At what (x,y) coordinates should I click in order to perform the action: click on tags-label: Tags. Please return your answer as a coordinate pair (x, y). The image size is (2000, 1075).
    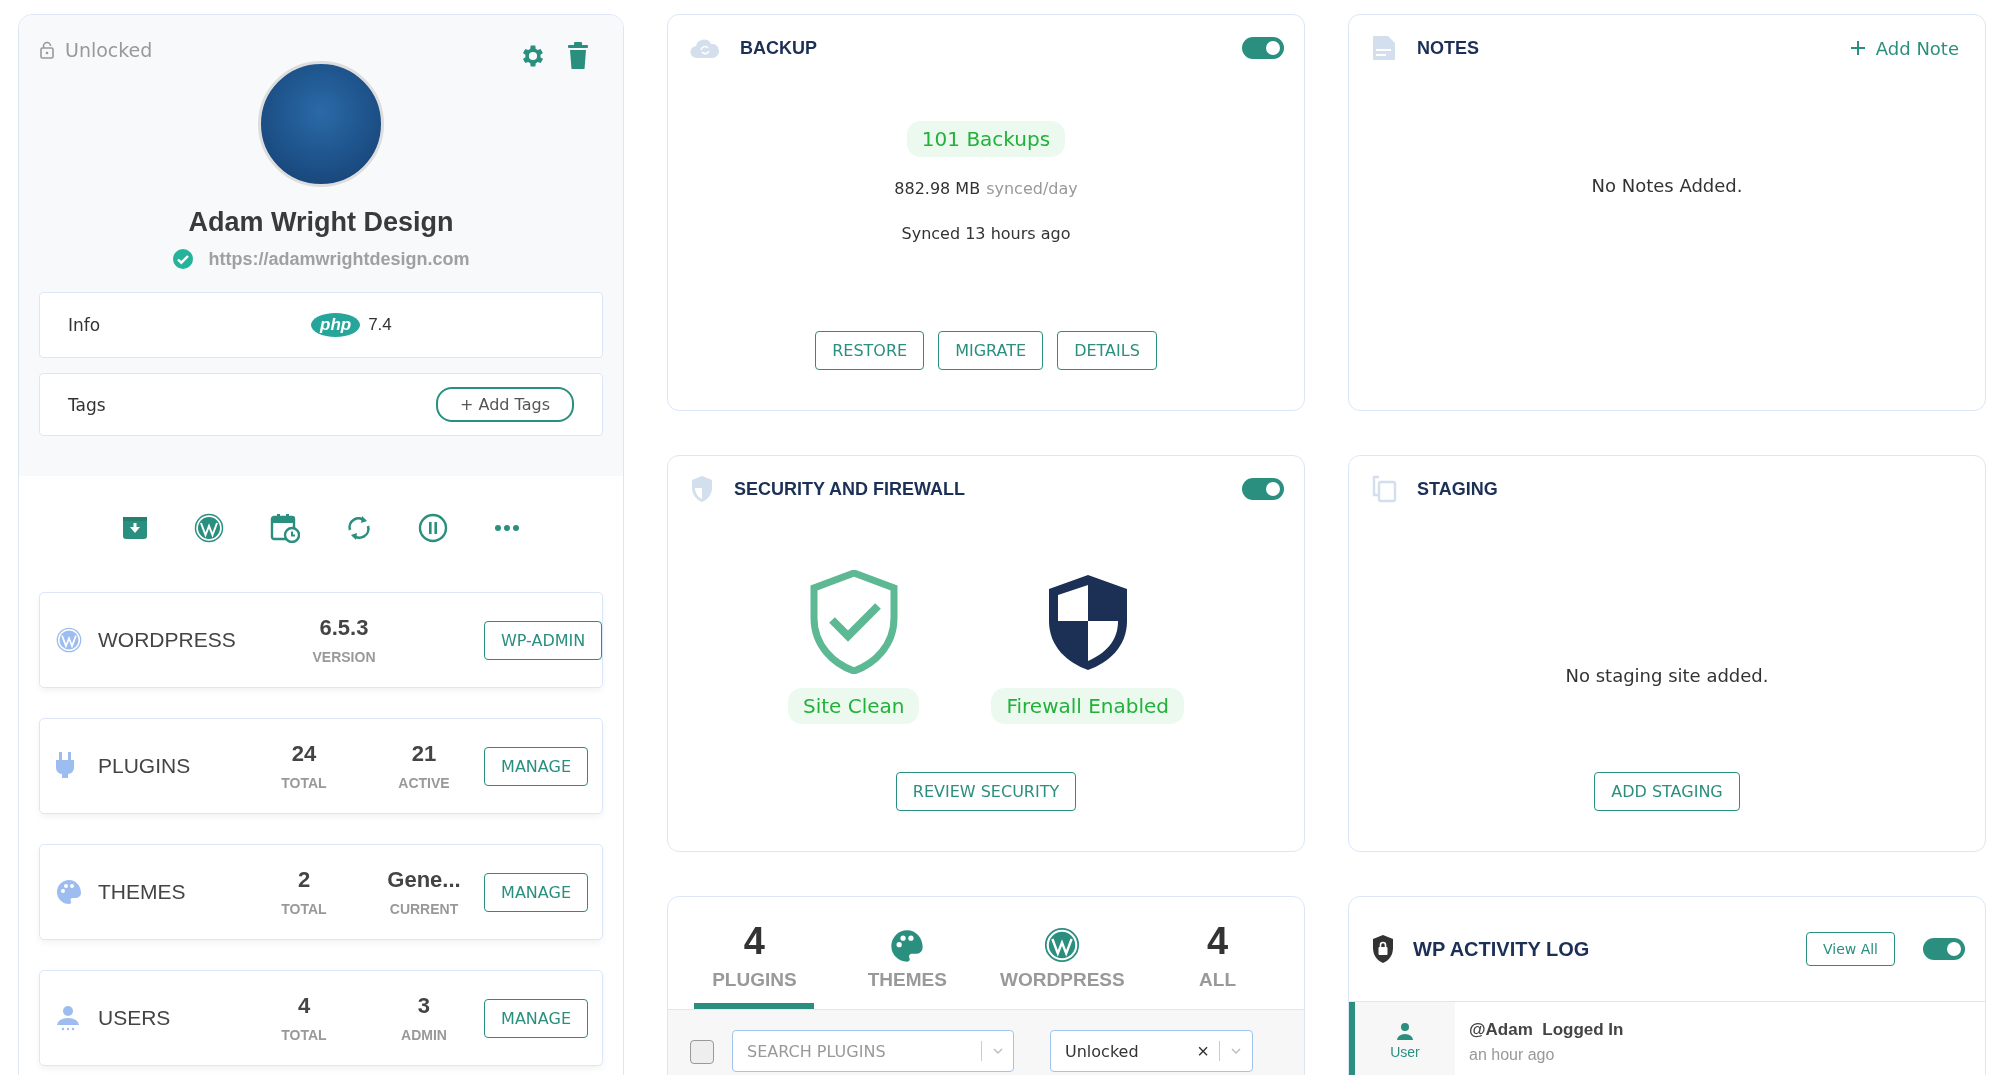
    Looking at the image, I should click on (87, 404).